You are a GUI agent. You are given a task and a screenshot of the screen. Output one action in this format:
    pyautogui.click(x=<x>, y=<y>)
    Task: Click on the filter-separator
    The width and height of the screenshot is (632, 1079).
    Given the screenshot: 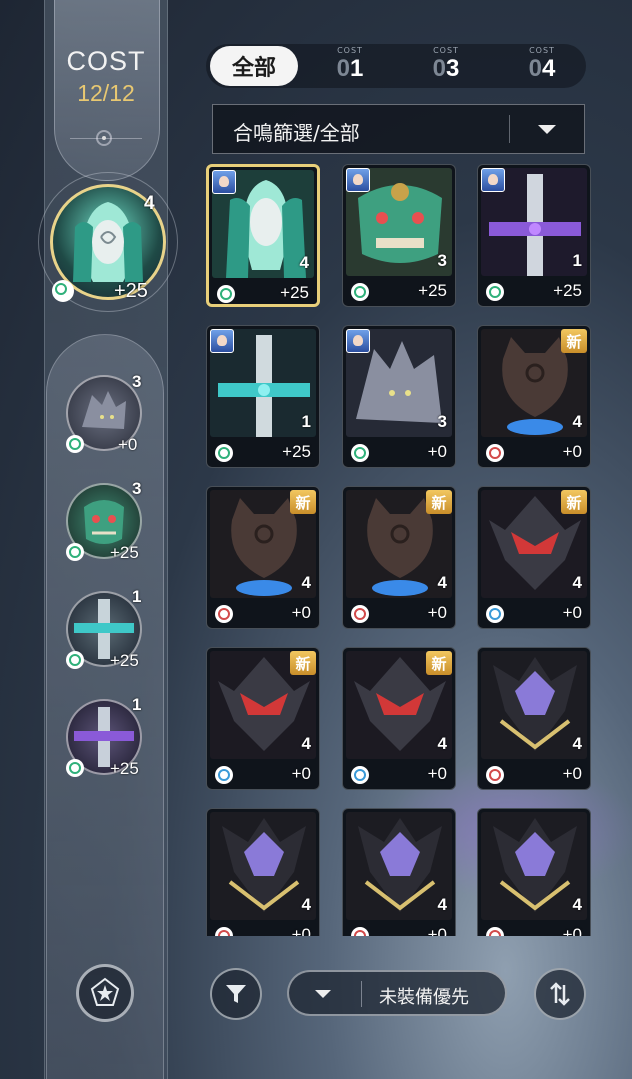 What is the action you would take?
    pyautogui.click(x=509, y=129)
    